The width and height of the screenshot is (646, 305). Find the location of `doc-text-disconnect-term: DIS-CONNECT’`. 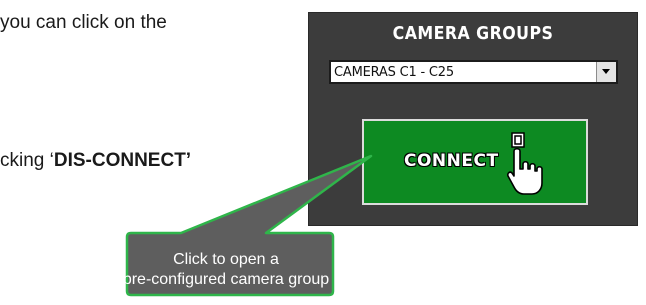

doc-text-disconnect-term: DIS-CONNECT’ is located at coordinates (122, 160).